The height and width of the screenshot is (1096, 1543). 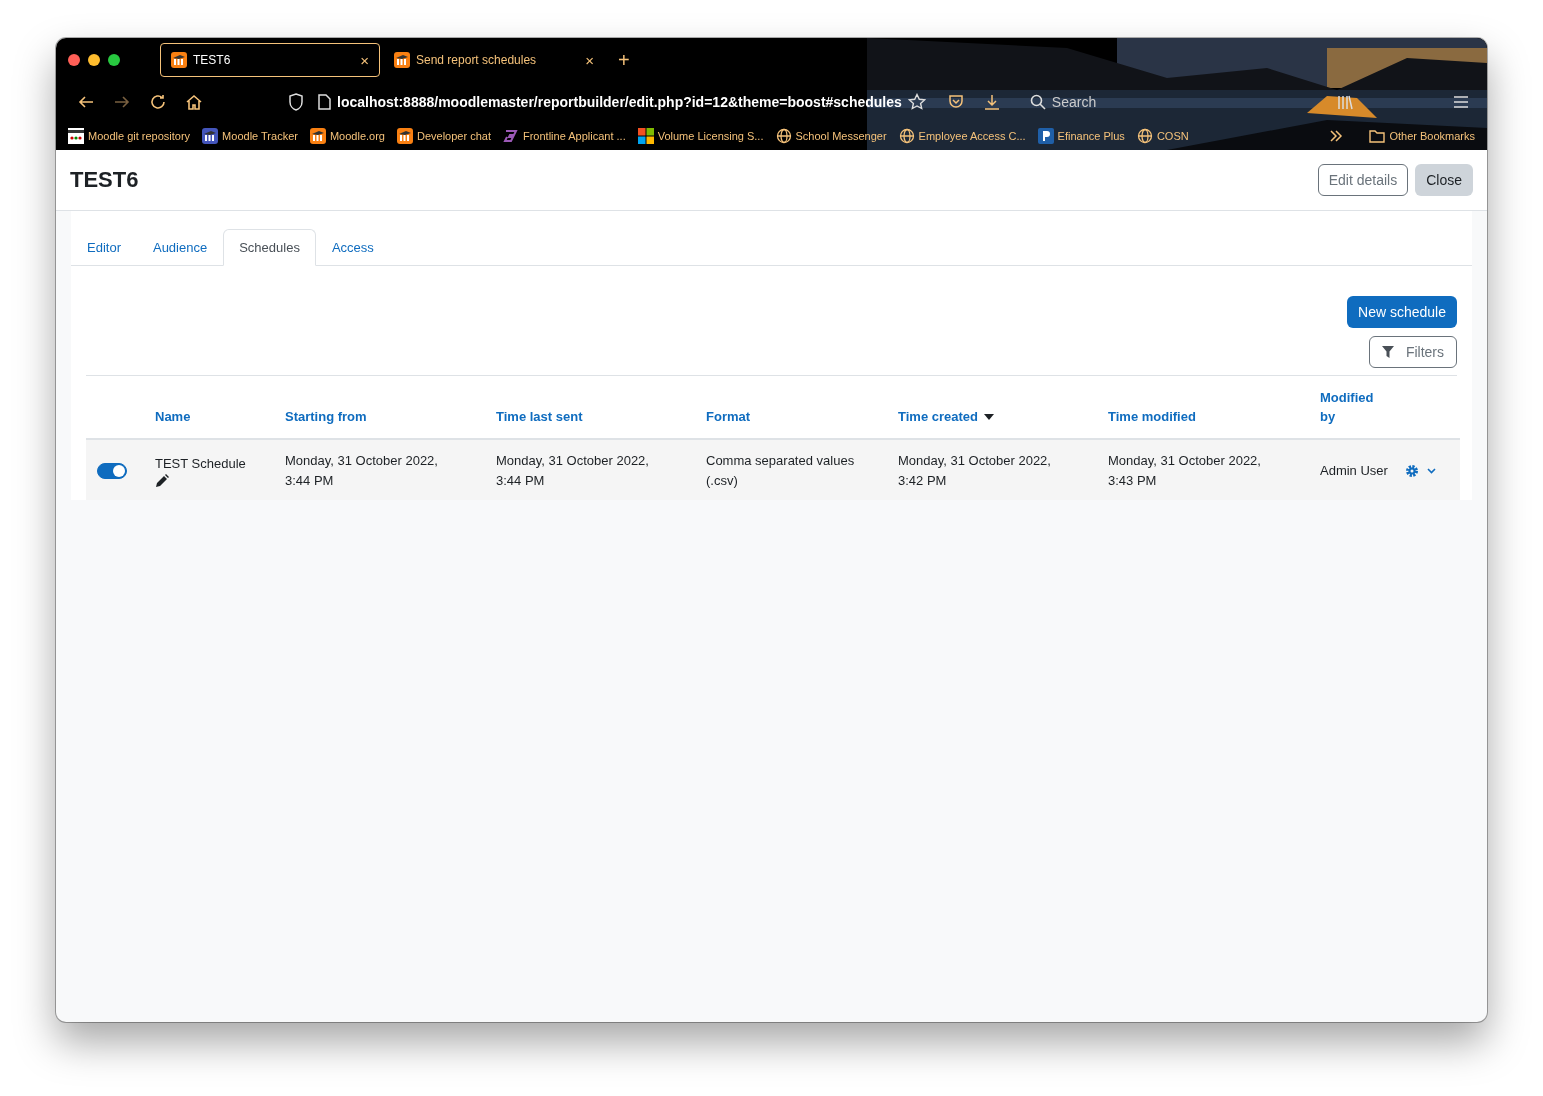 I want to click on table-cell-text: Comma separated values (.csv), so click(x=781, y=471).